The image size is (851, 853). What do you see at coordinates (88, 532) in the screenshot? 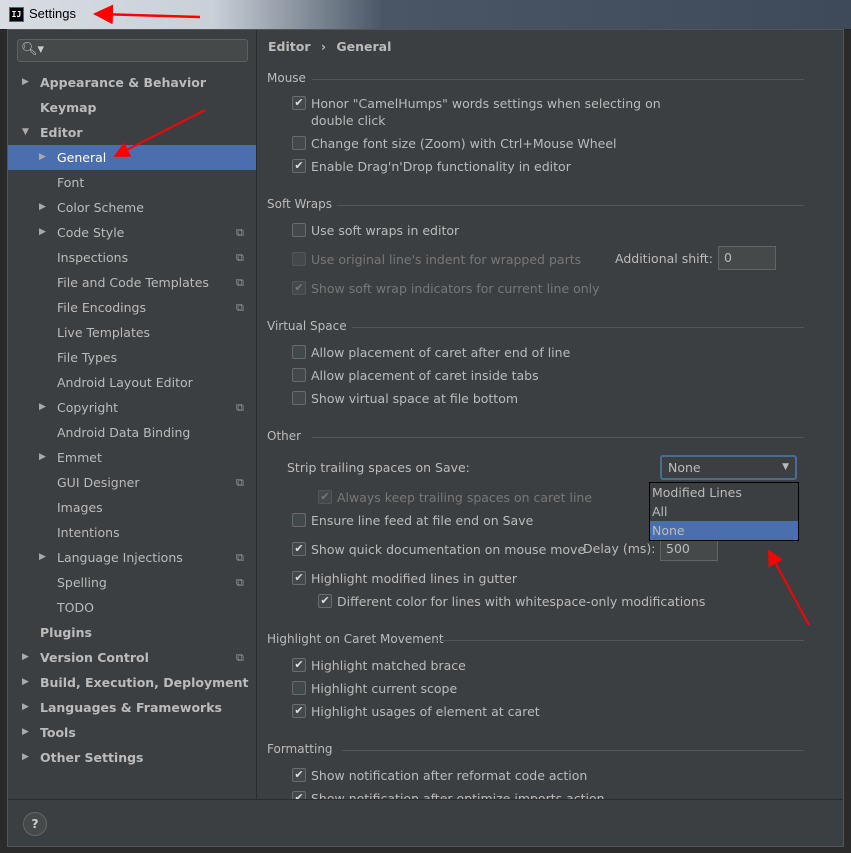
I see `sidebar-item-label: Intentions` at bounding box center [88, 532].